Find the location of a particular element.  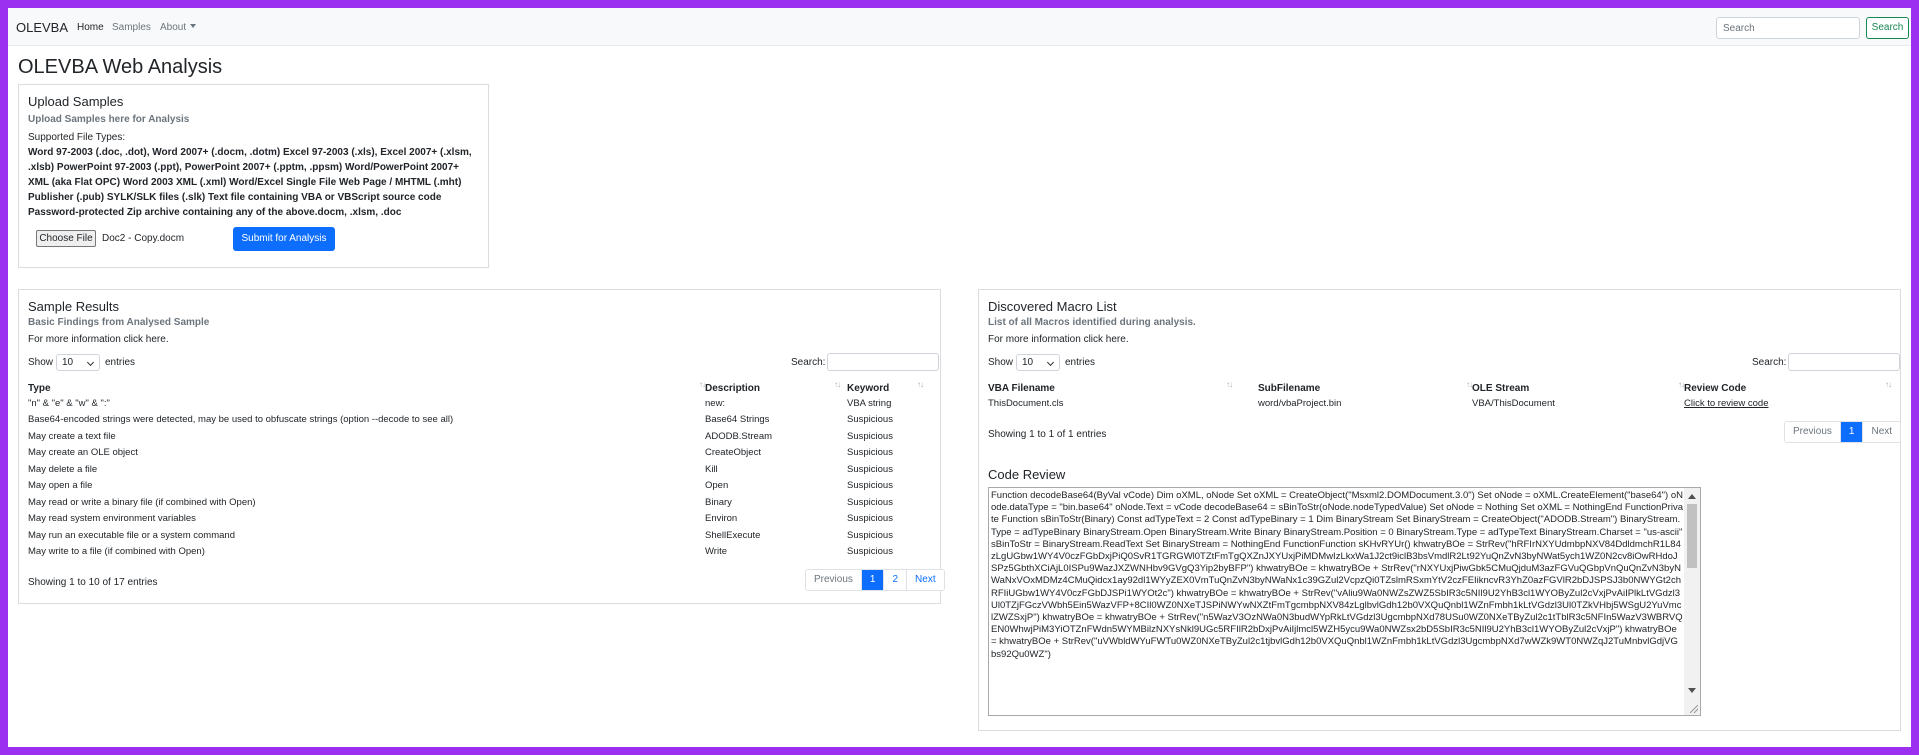

scroll-down-icon is located at coordinates (1692, 690).